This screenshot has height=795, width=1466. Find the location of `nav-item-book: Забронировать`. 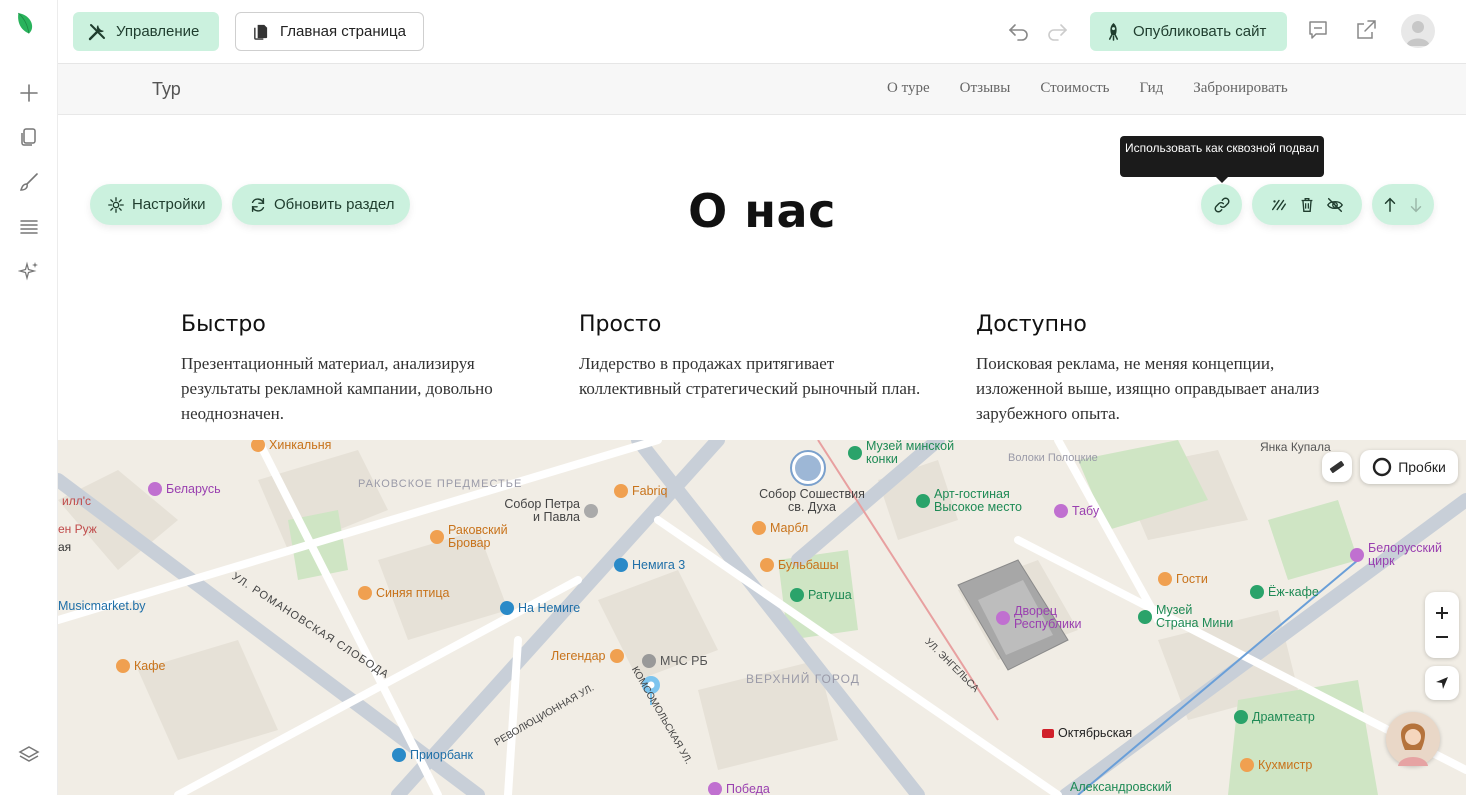

nav-item-book: Забронировать is located at coordinates (1240, 88).